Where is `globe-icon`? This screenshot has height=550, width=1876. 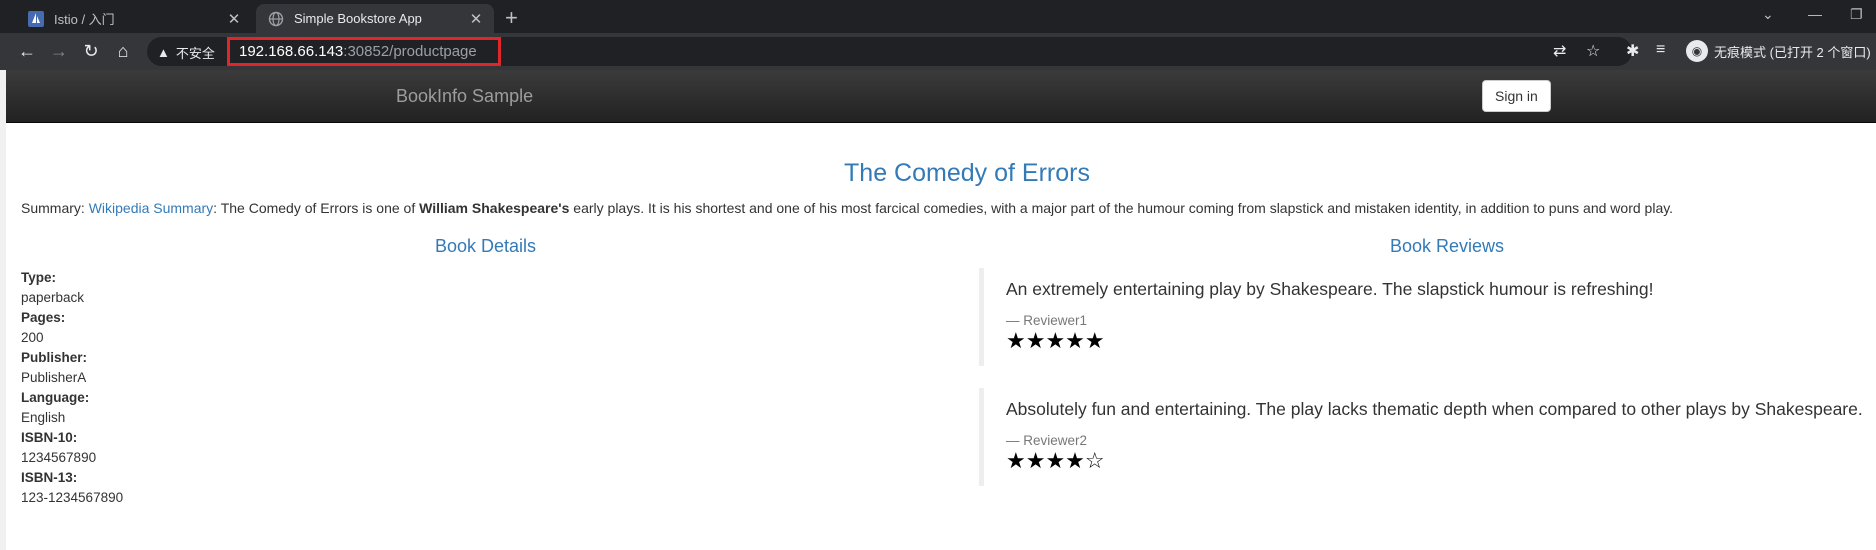
globe-icon is located at coordinates (276, 18).